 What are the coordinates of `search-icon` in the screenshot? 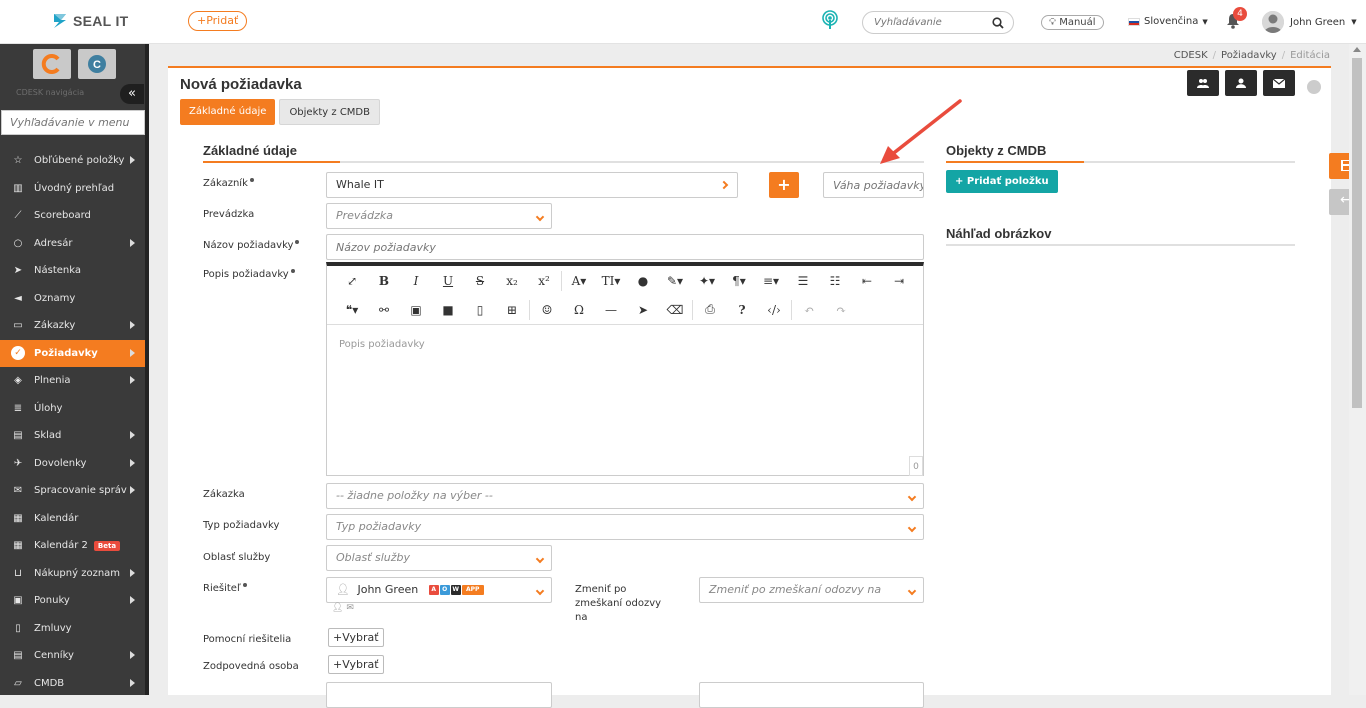 It's located at (998, 23).